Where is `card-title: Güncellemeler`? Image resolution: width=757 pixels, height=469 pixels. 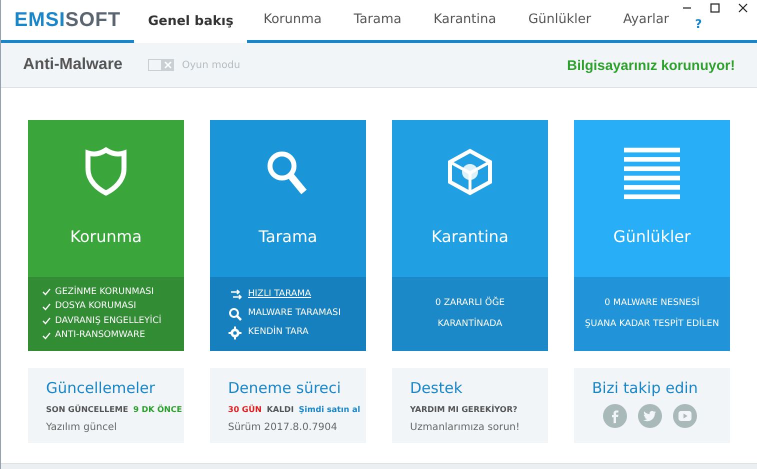
card-title: Güncellemeler is located at coordinates (101, 388).